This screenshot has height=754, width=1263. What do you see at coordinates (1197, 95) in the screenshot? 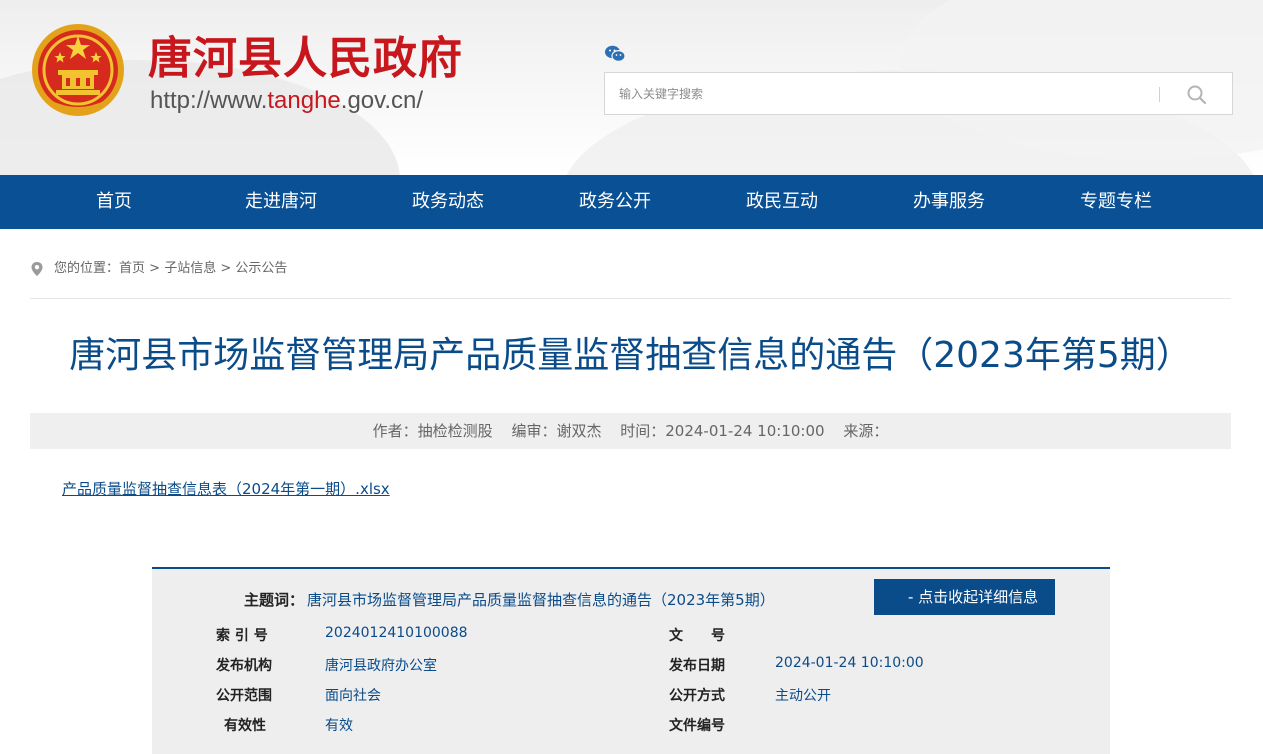
I see `search-icon` at bounding box center [1197, 95].